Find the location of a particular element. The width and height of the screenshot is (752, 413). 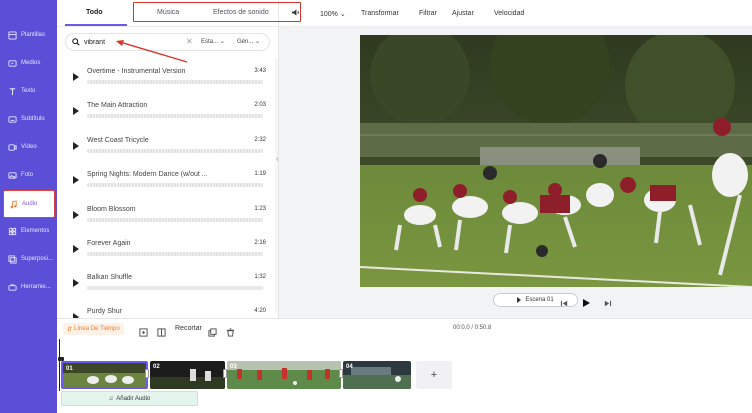

scrollbar is located at coordinates (276, 185).